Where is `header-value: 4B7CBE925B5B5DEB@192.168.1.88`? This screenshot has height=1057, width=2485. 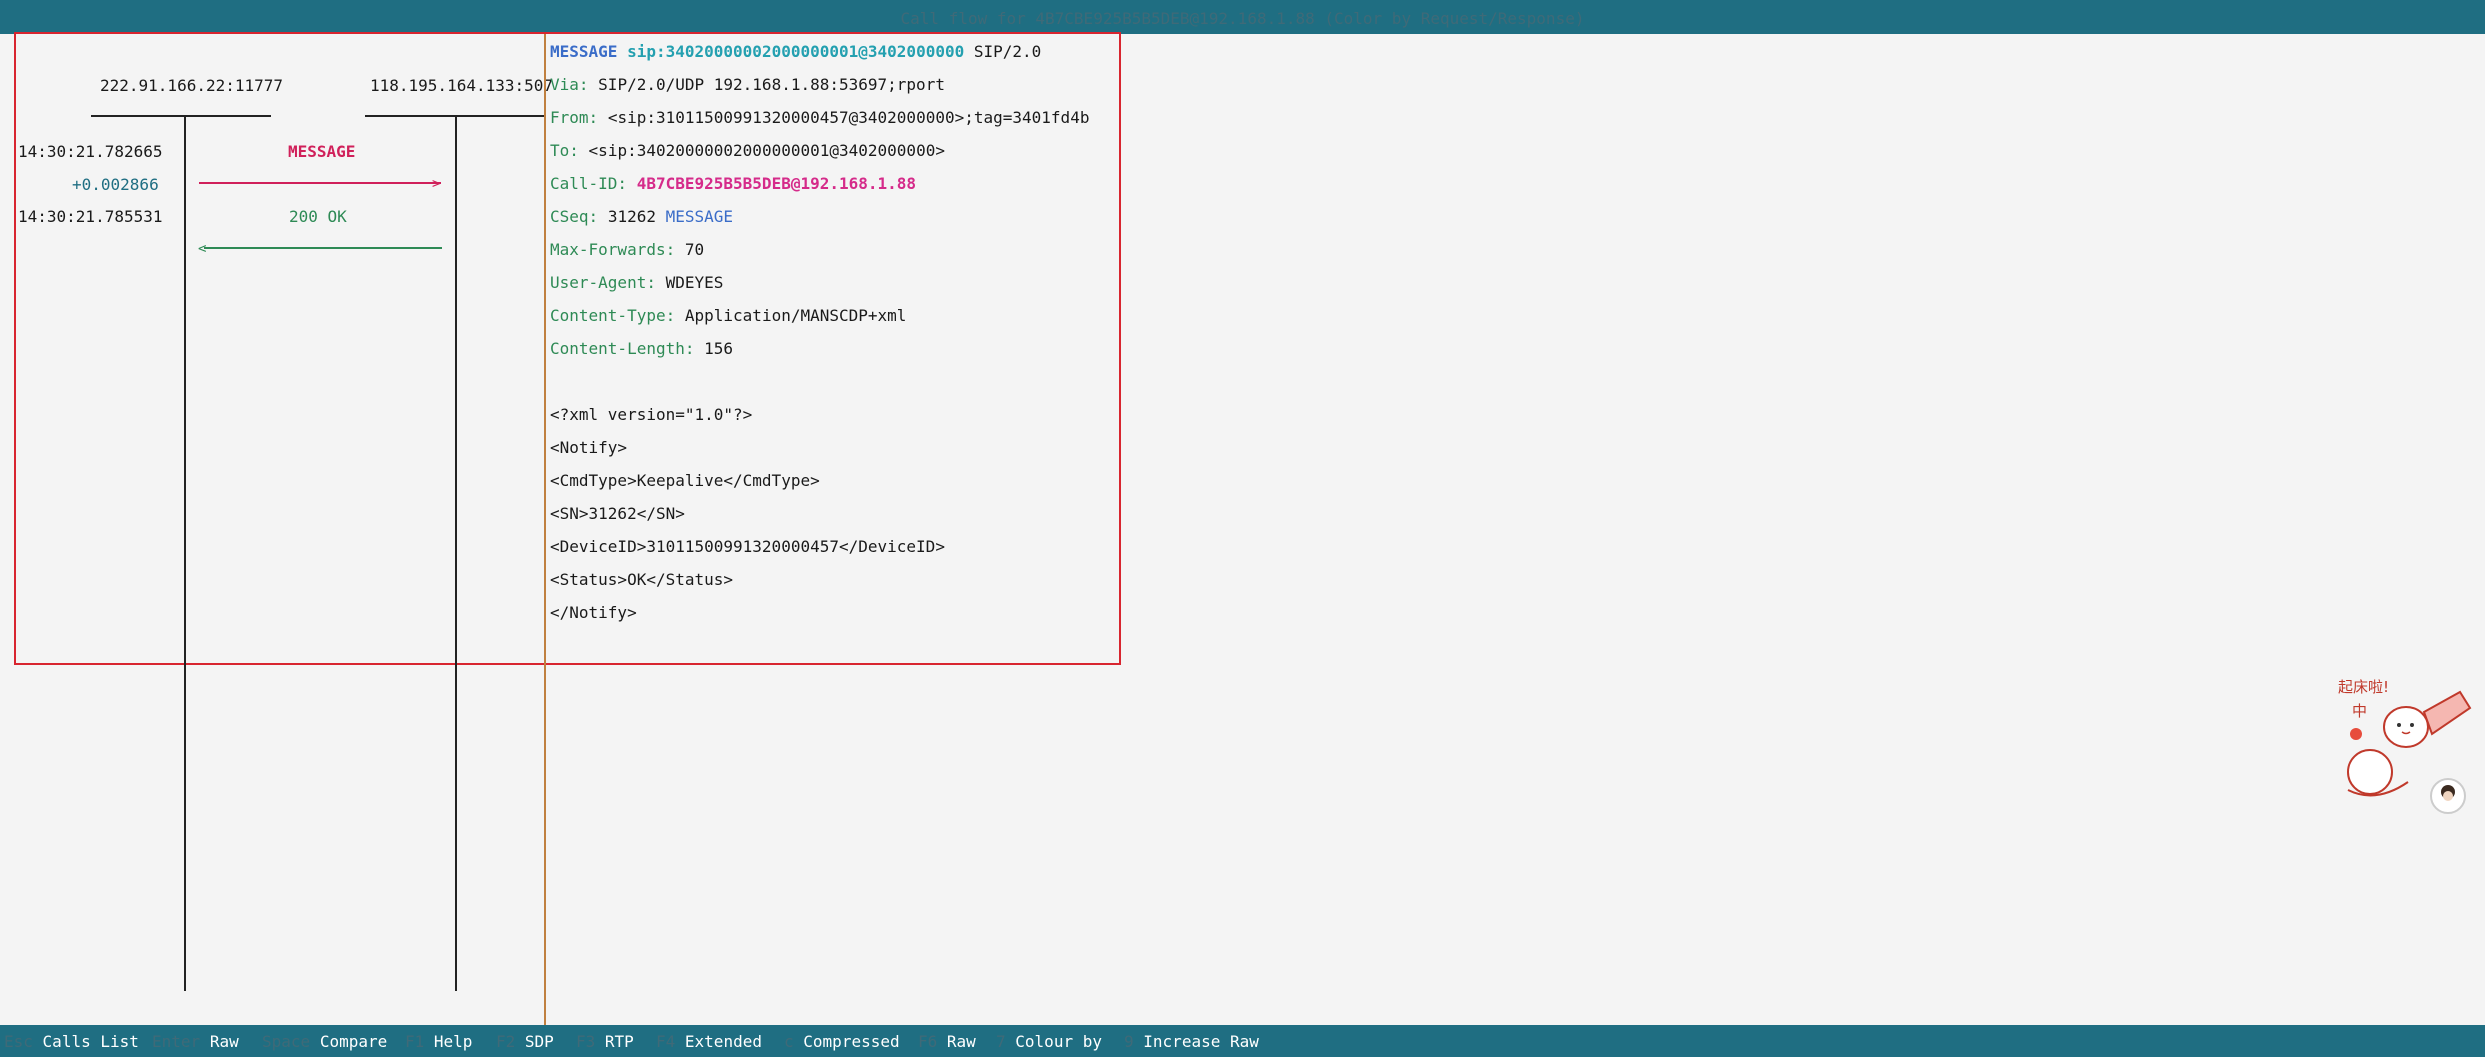 header-value: 4B7CBE925B5B5DEB@192.168.1.88 is located at coordinates (776, 183).